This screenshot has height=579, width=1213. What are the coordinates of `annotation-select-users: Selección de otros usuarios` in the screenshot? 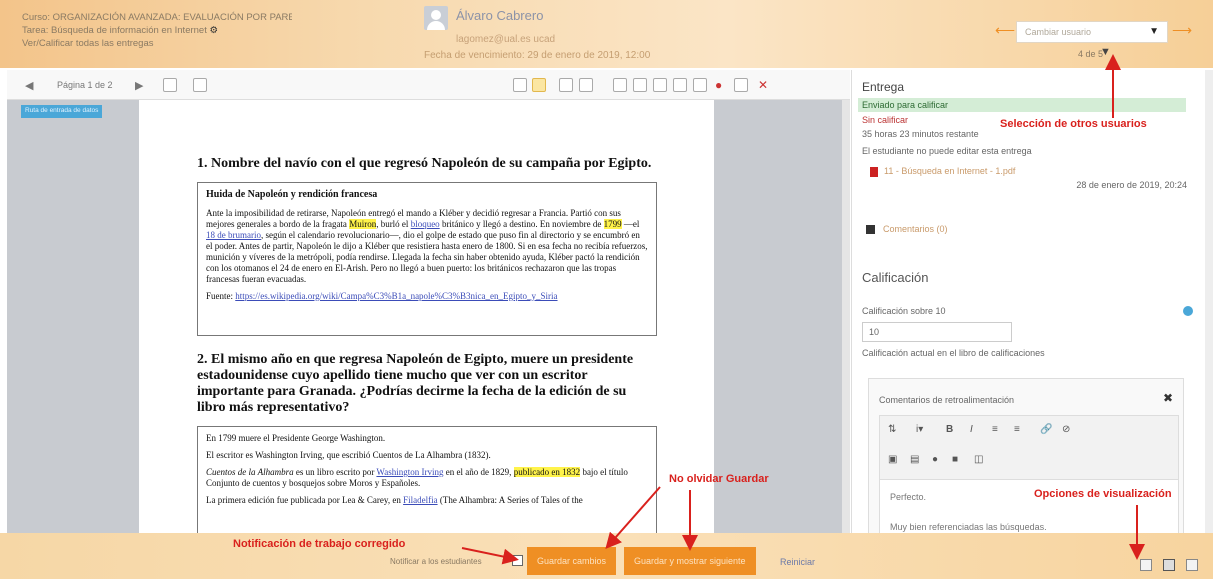 It's located at (1073, 124).